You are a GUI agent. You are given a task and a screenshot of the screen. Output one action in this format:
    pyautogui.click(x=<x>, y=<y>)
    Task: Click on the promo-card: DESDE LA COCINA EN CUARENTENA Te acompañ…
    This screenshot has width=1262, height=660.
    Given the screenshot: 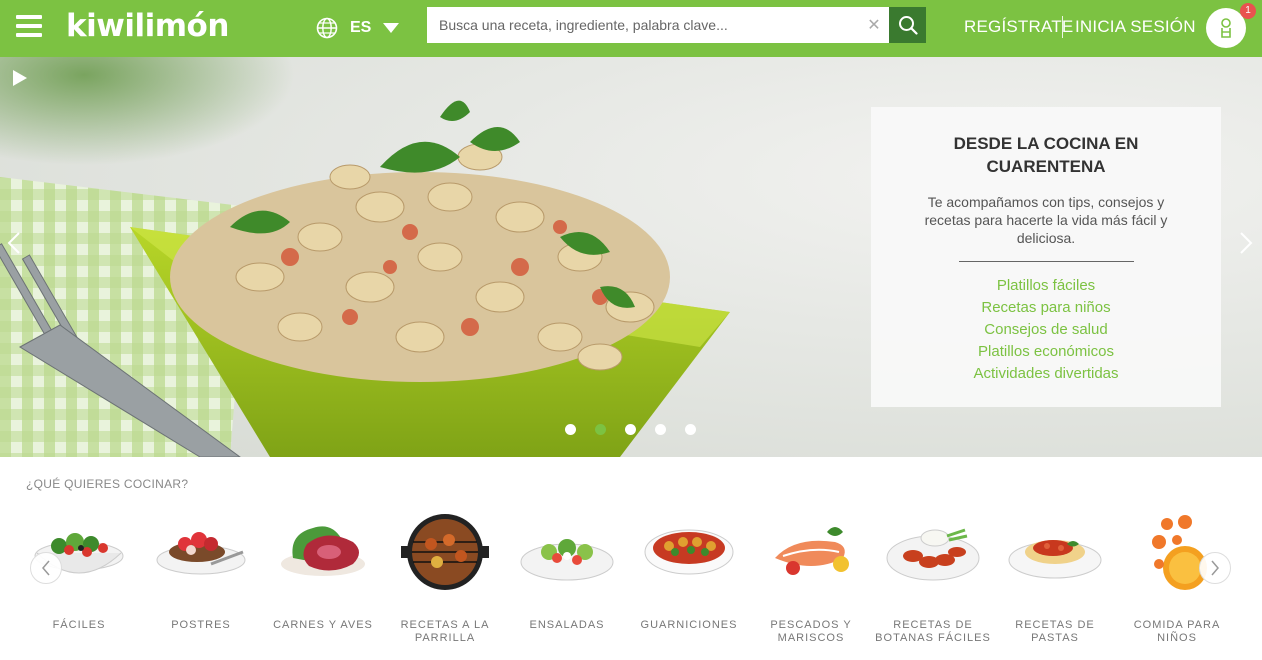 What is the action you would take?
    pyautogui.click(x=1046, y=257)
    